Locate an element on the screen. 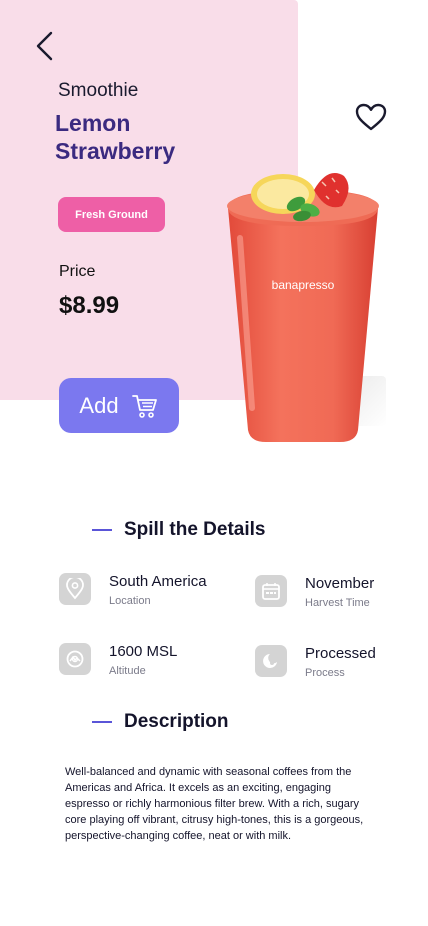 This screenshot has width=428, height=926. chevron-left-icon is located at coordinates (44, 46).